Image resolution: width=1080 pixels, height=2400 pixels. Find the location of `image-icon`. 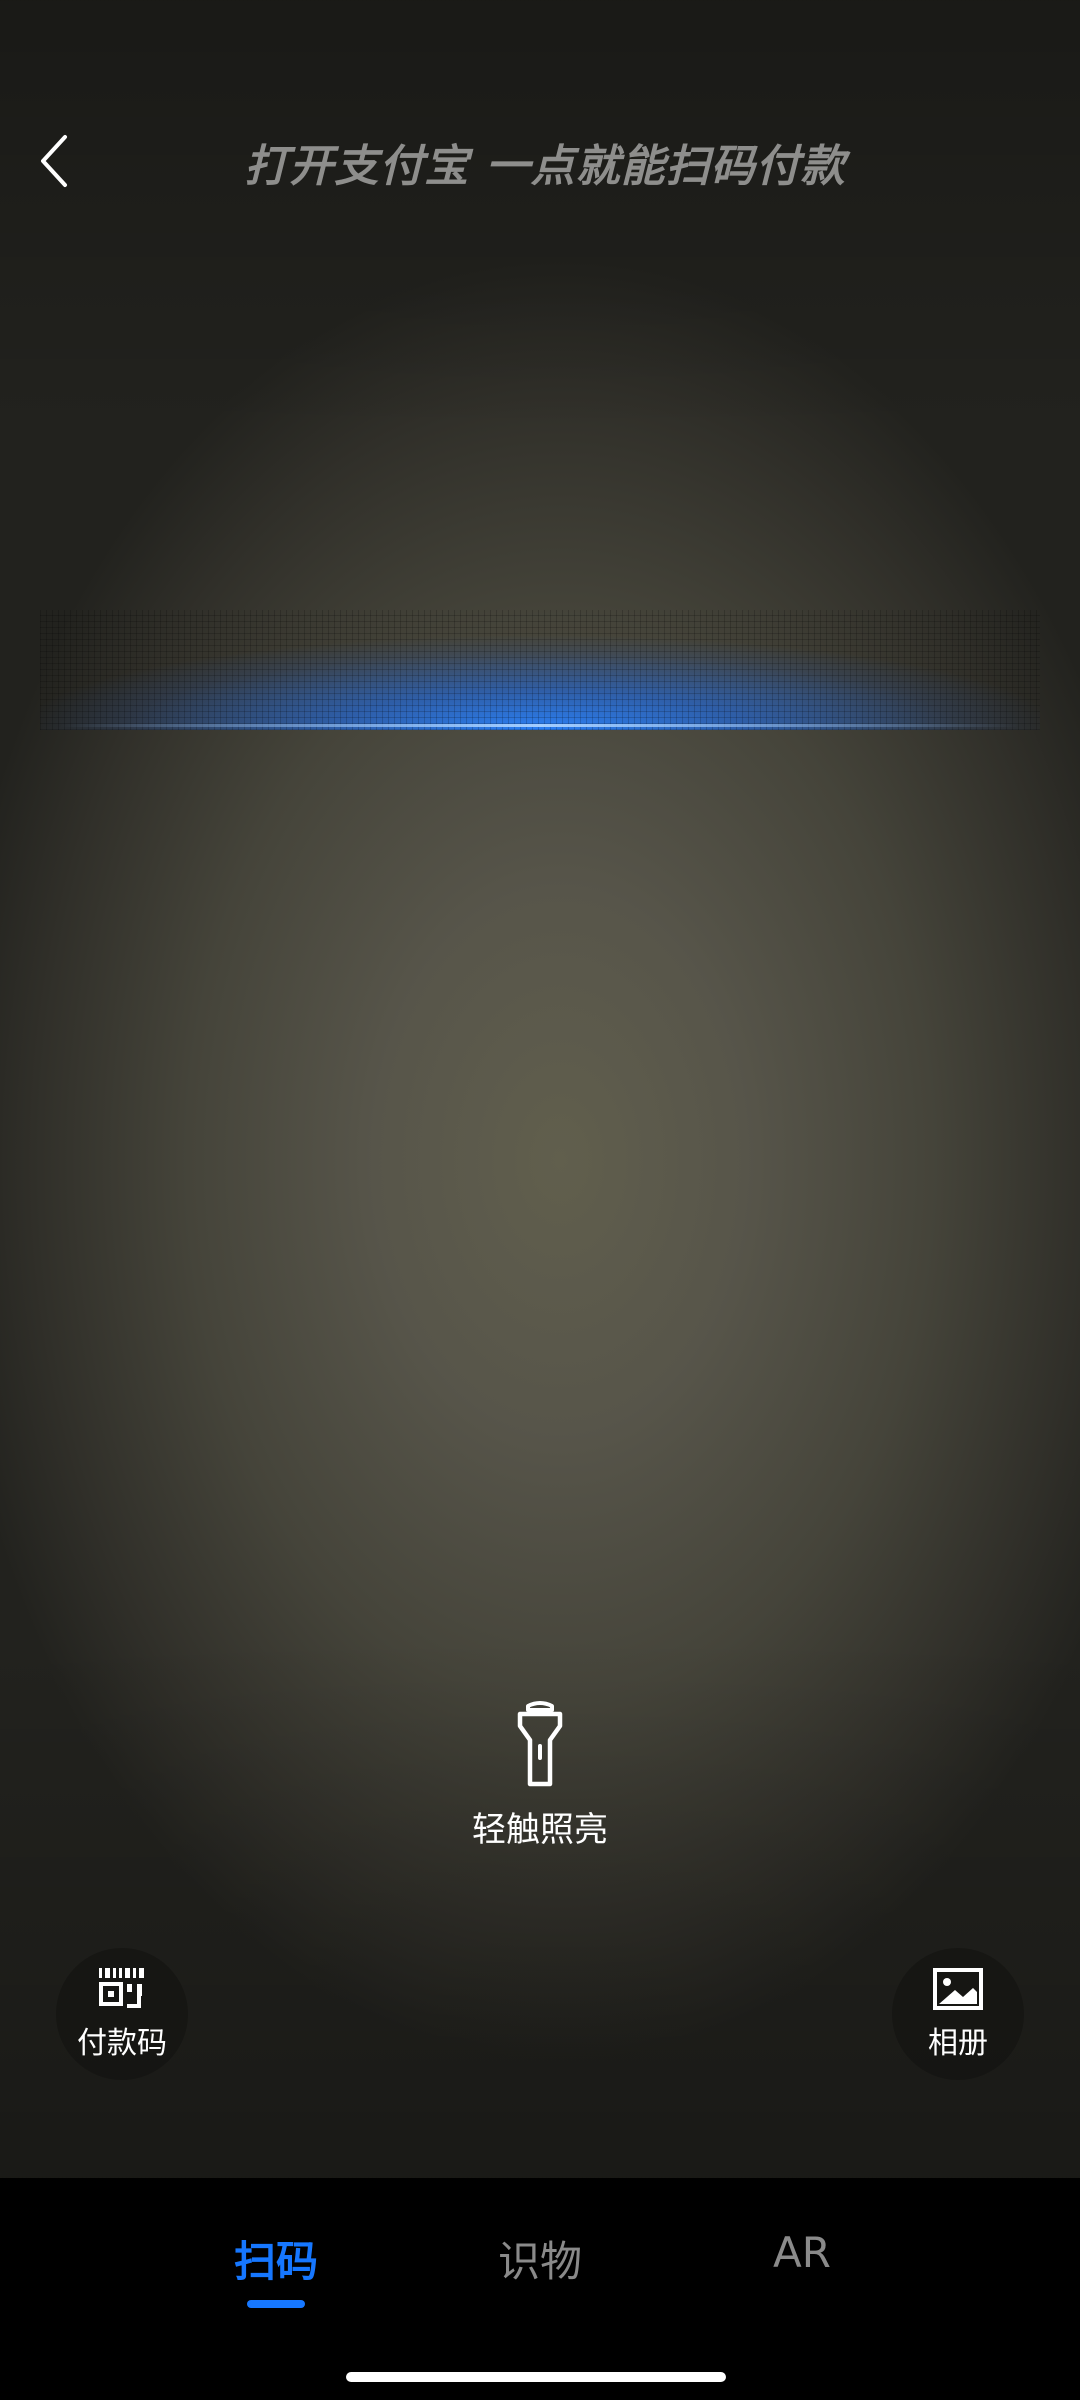

image-icon is located at coordinates (958, 1989).